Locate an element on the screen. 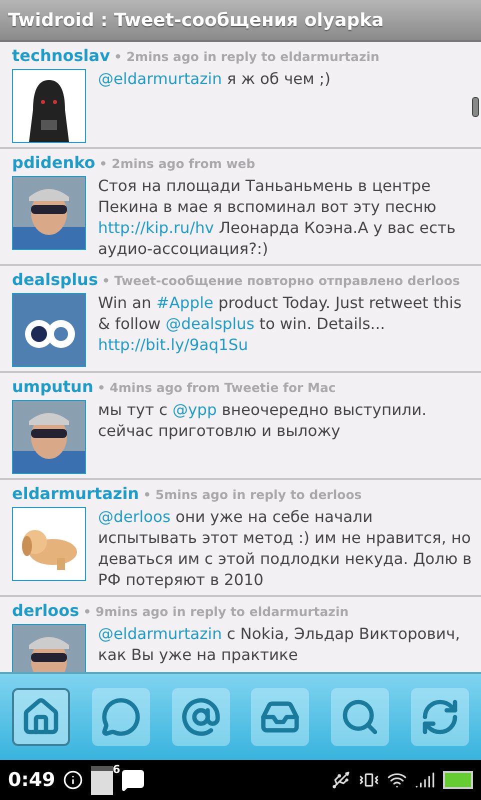  at-sign-icon is located at coordinates (200, 717).